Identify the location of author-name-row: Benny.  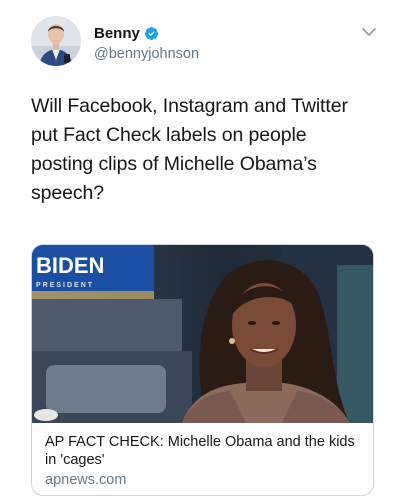
(126, 33).